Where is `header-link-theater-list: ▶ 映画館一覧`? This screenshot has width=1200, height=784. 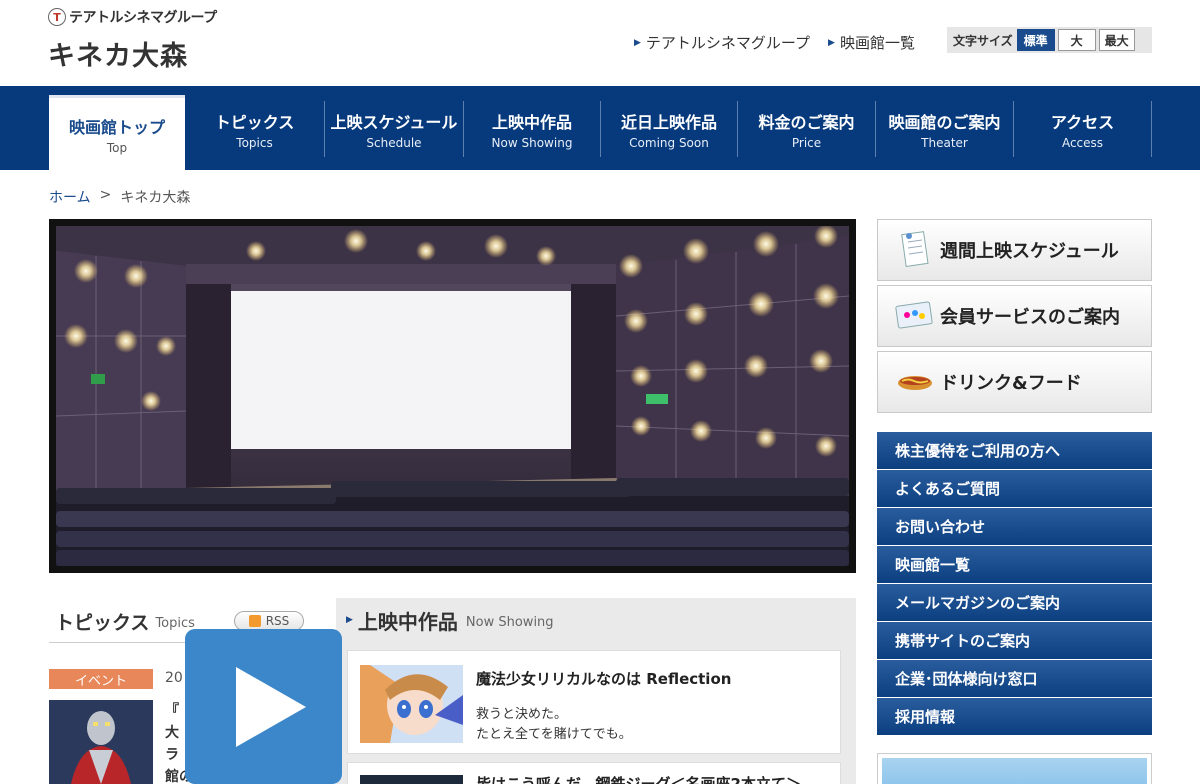 header-link-theater-list: ▶ 映画館一覧 is located at coordinates (871, 42).